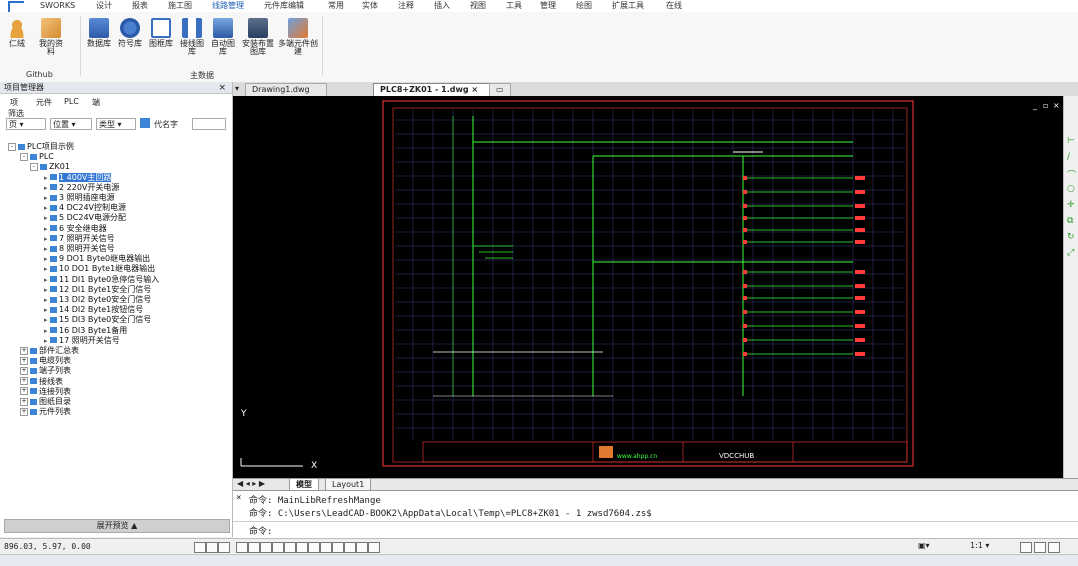 The image size is (1078, 566). I want to click on layout-library-button: 安装布置图库, so click(258, 43).